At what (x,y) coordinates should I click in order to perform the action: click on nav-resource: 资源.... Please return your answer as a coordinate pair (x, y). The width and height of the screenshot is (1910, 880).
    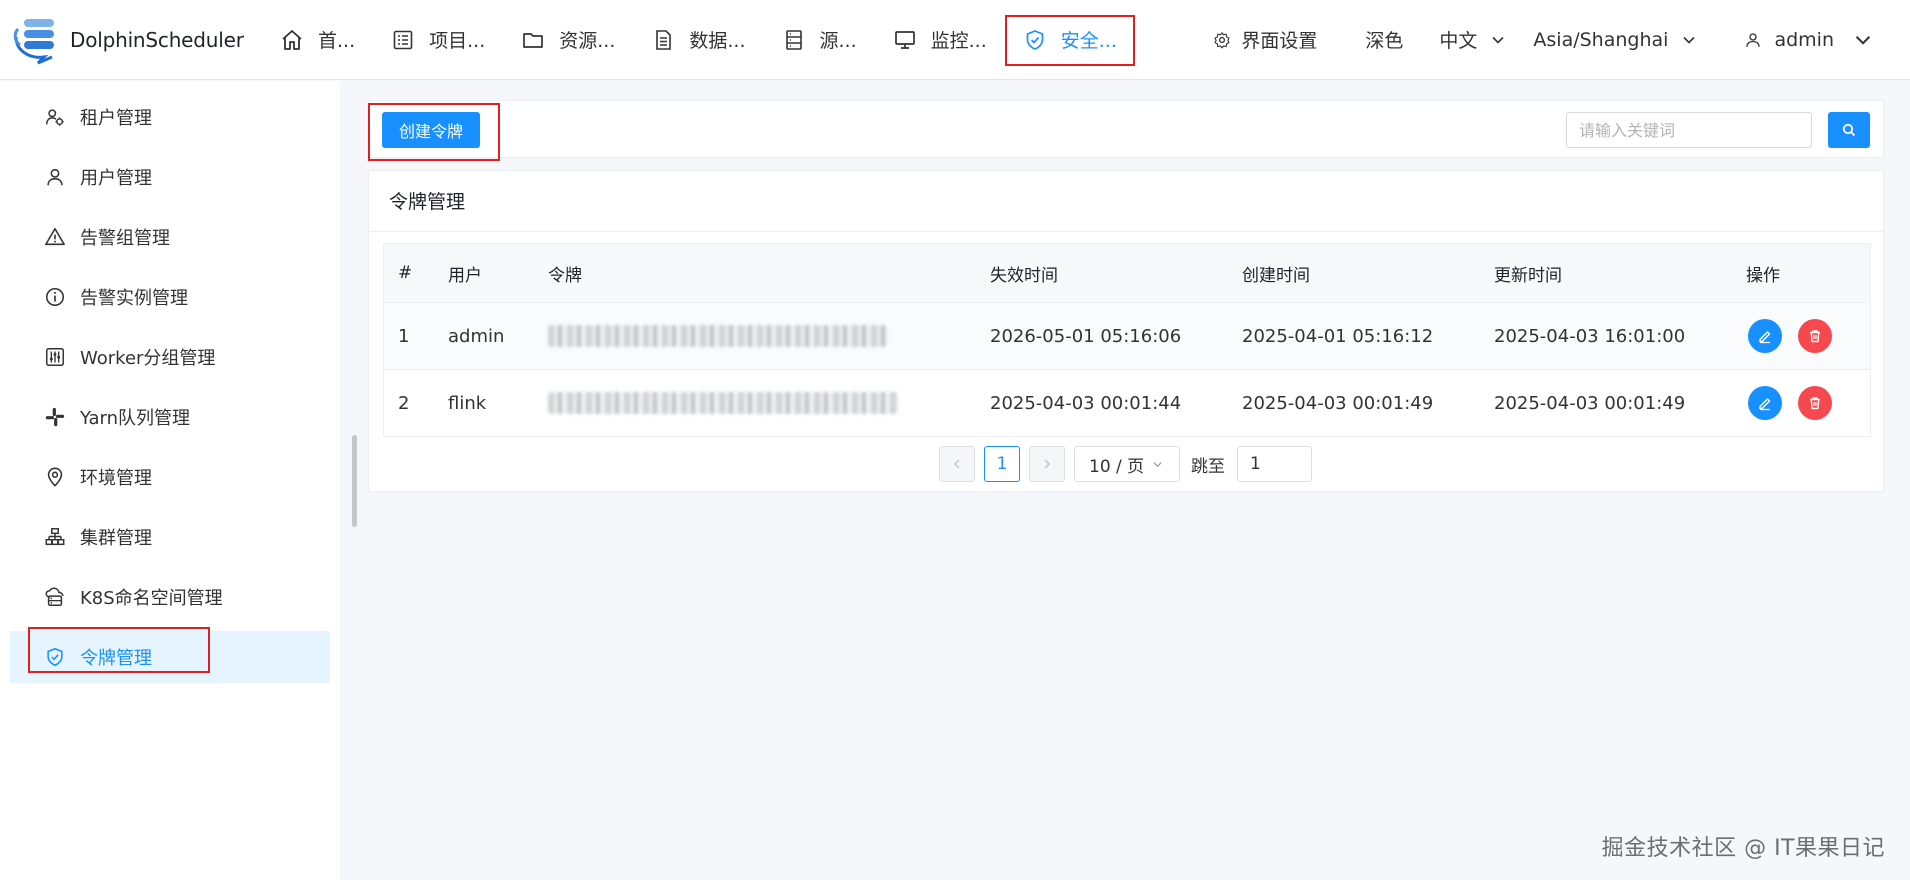
    Looking at the image, I should click on (568, 40).